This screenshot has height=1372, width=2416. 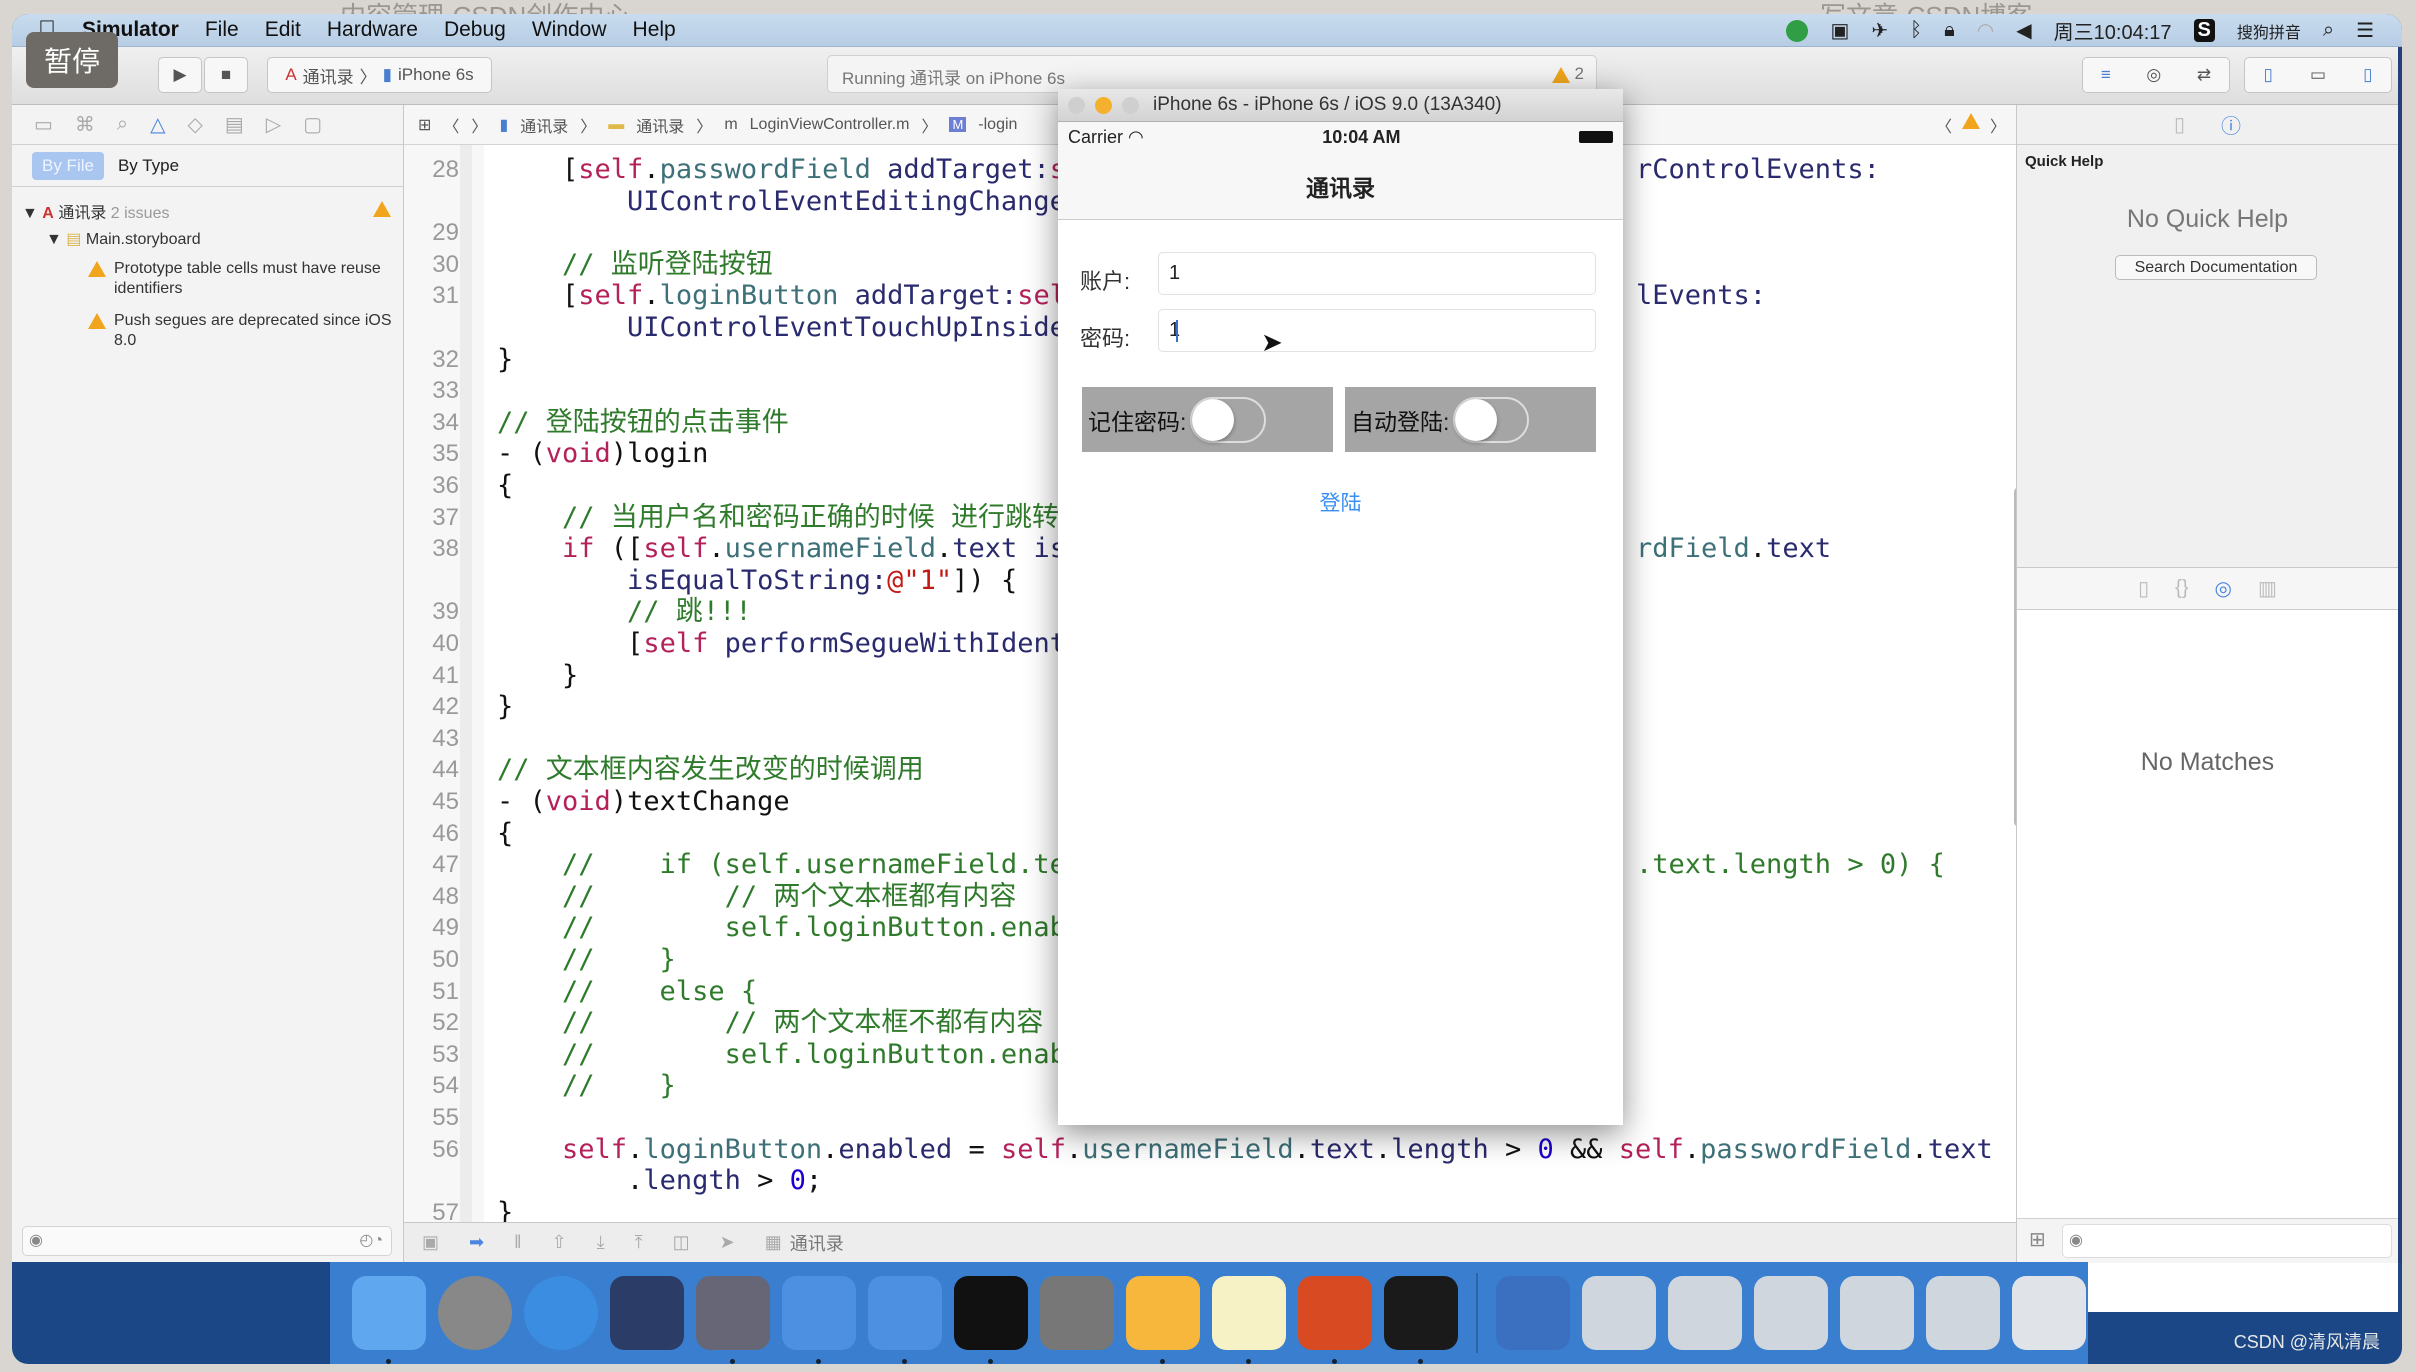 I want to click on related-items-icon: ⊞, so click(x=424, y=125).